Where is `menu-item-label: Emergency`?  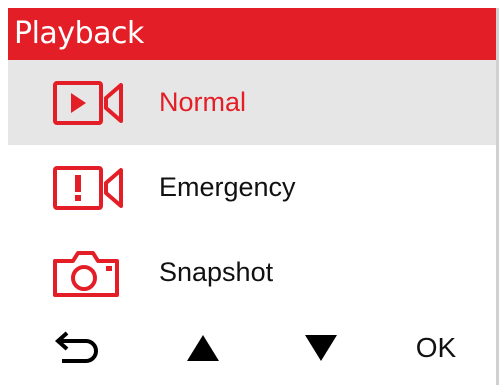
menu-item-label: Emergency is located at coordinates (227, 187).